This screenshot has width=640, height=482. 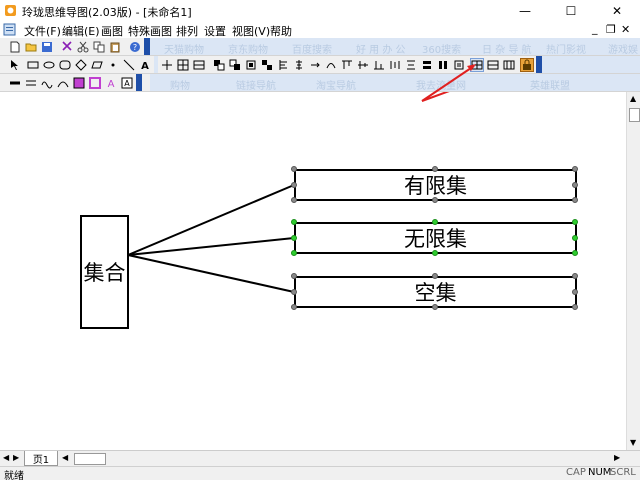 What do you see at coordinates (15, 65) in the screenshot?
I see `pointer-icon` at bounding box center [15, 65].